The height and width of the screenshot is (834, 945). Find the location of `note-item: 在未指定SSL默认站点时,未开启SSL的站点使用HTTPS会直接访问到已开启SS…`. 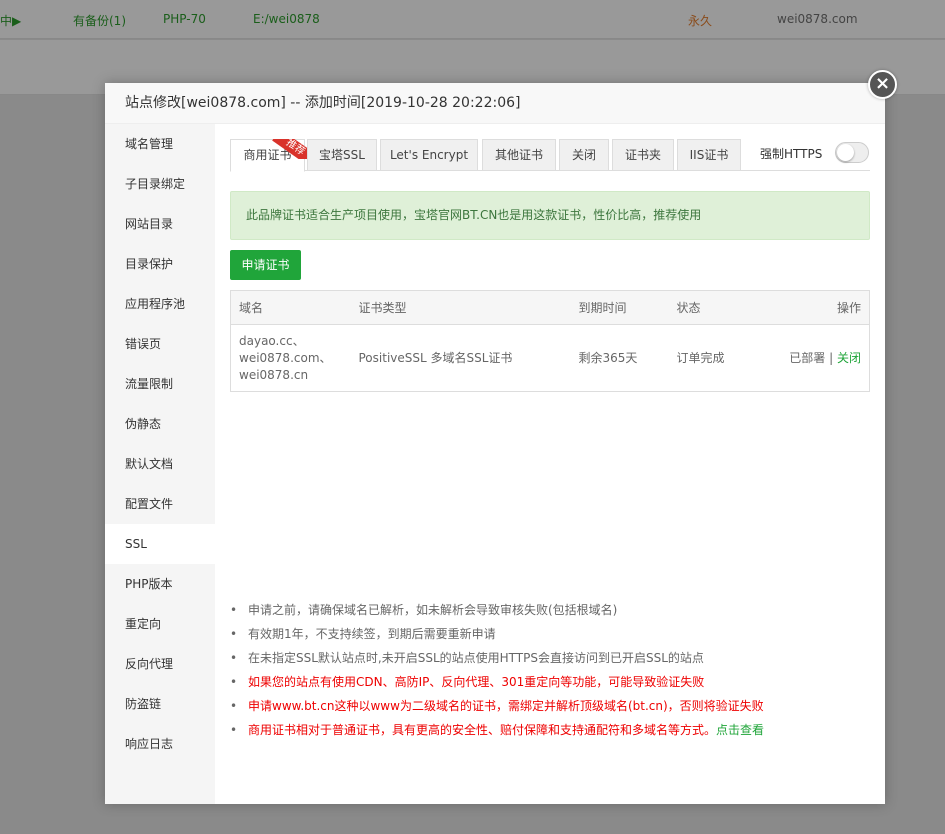

note-item: 在未指定SSL默认站点时,未开启SSL的站点使用HTTPS会直接访问到已开启SS… is located at coordinates (550, 658).